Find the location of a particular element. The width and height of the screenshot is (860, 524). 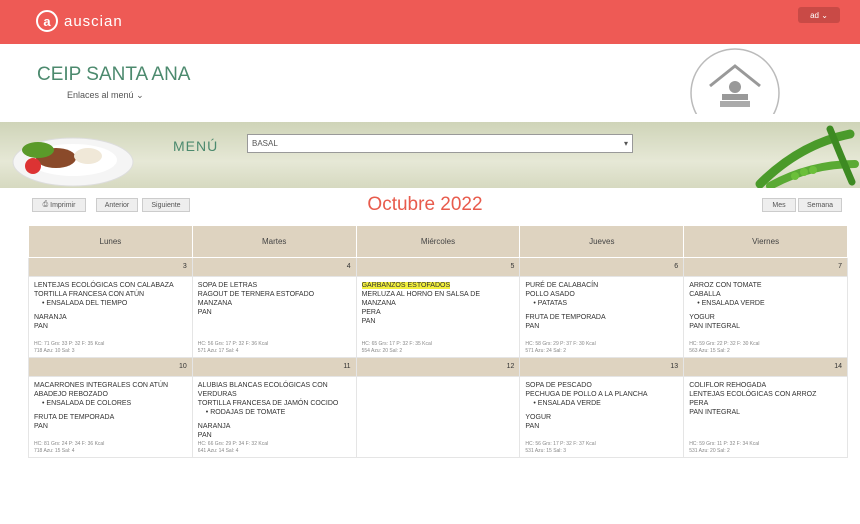

nutrition-line: 554 Azu: 20 Sal: 2 is located at coordinates (382, 351).